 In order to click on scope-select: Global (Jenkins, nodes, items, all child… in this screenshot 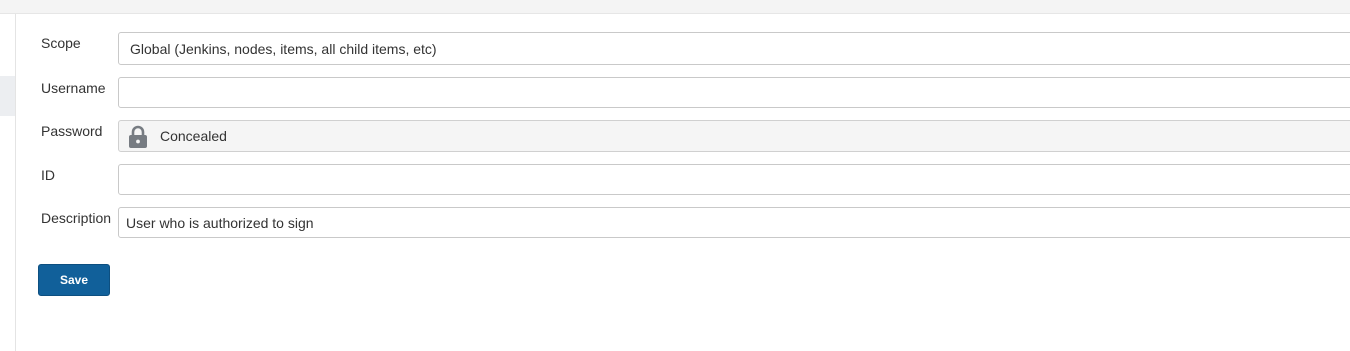, I will do `click(734, 48)`.